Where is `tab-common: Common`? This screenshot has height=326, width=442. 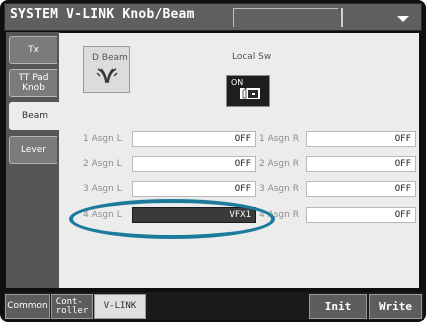 tab-common: Common is located at coordinates (27, 306).